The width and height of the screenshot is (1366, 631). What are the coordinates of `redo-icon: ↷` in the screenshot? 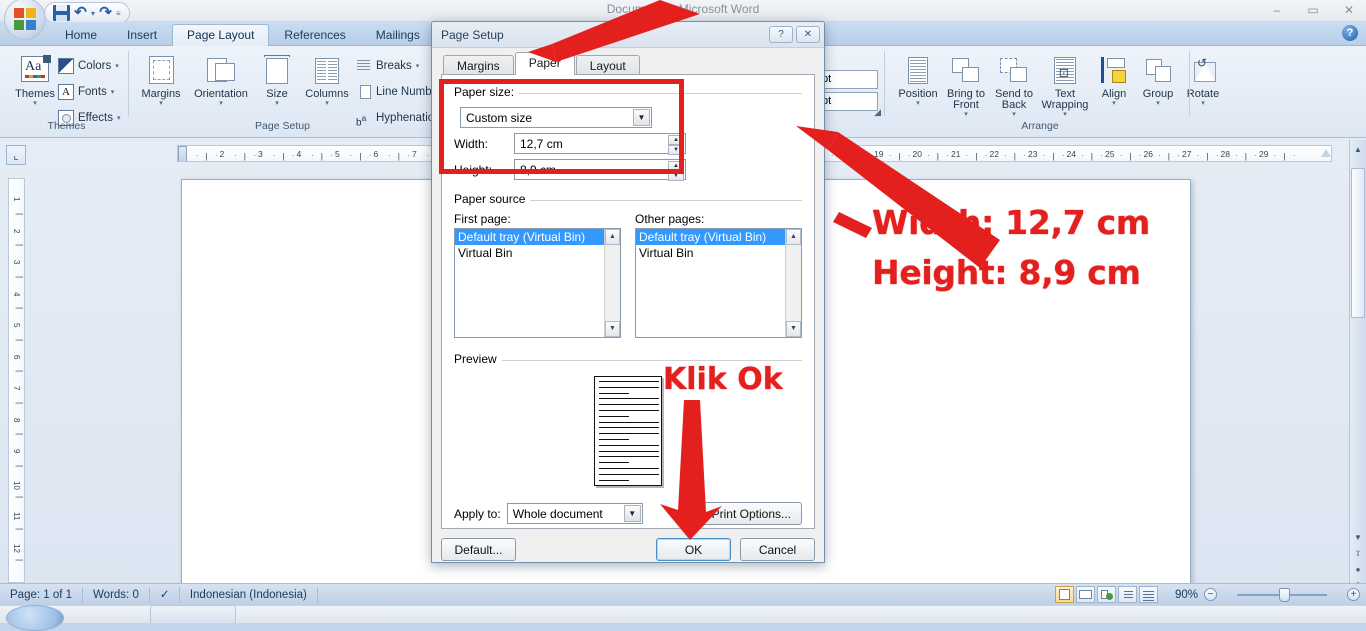 It's located at (105, 13).